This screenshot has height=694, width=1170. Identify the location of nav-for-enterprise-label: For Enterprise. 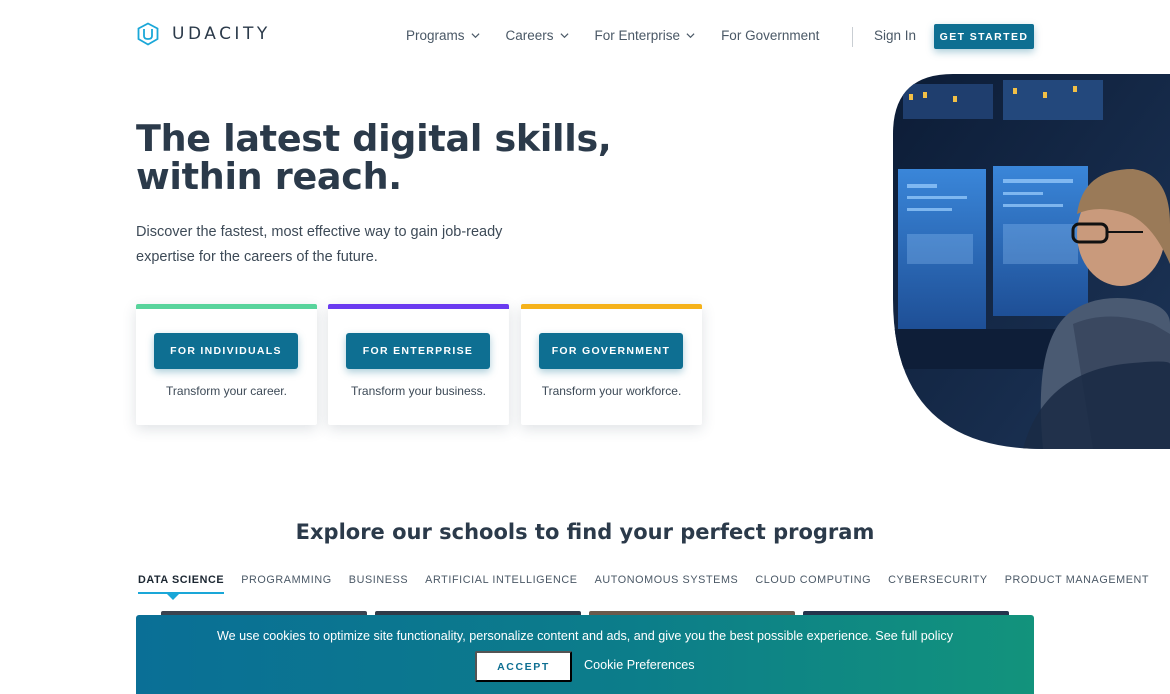
(637, 35).